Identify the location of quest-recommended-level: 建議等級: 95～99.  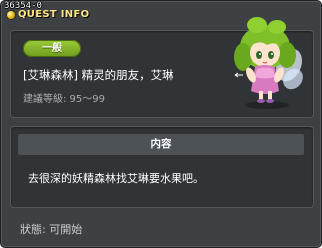
(64, 99).